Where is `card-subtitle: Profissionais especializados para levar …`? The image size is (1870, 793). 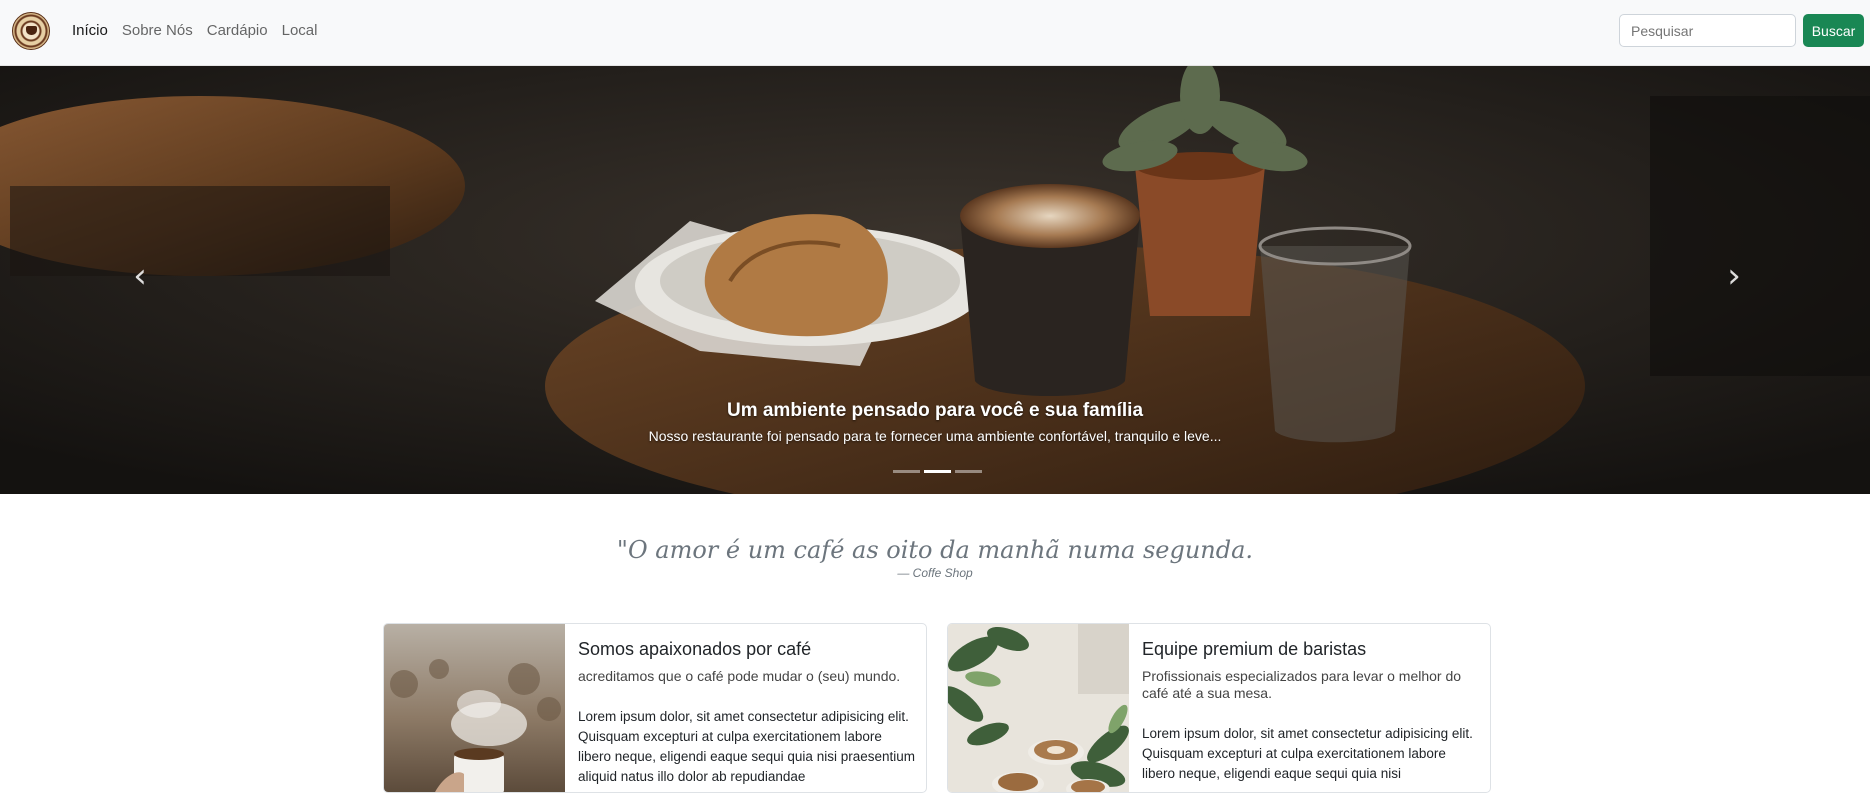 card-subtitle: Profissionais especializados para levar … is located at coordinates (1302, 684).